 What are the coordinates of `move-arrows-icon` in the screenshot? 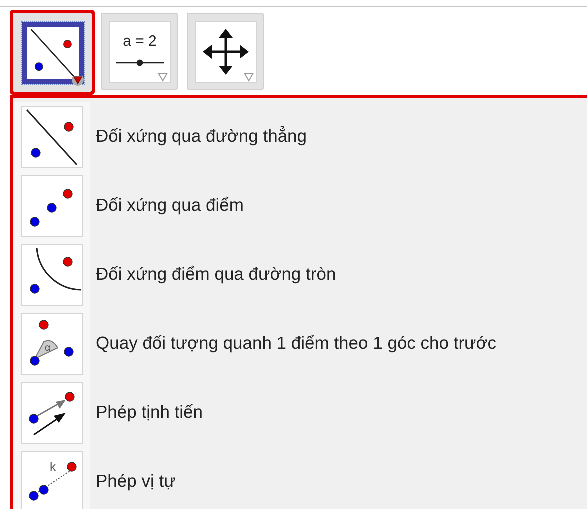 It's located at (225, 51).